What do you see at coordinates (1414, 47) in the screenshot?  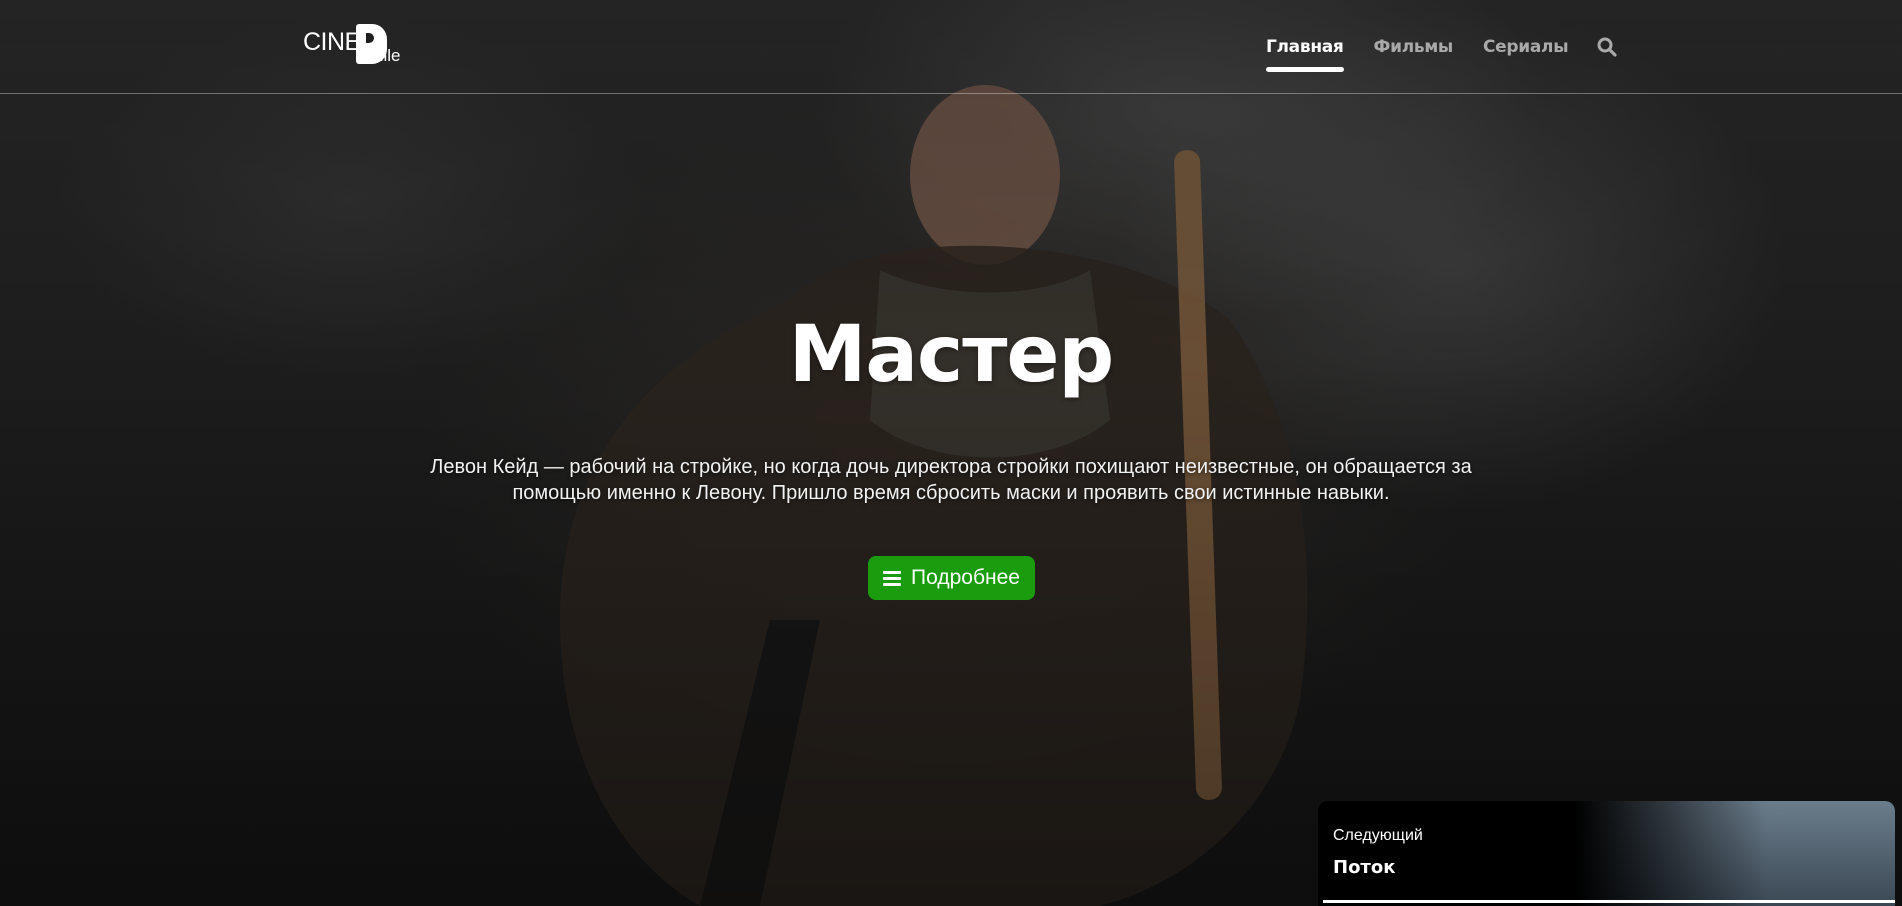 I see `nav-item-movies: Фильмы` at bounding box center [1414, 47].